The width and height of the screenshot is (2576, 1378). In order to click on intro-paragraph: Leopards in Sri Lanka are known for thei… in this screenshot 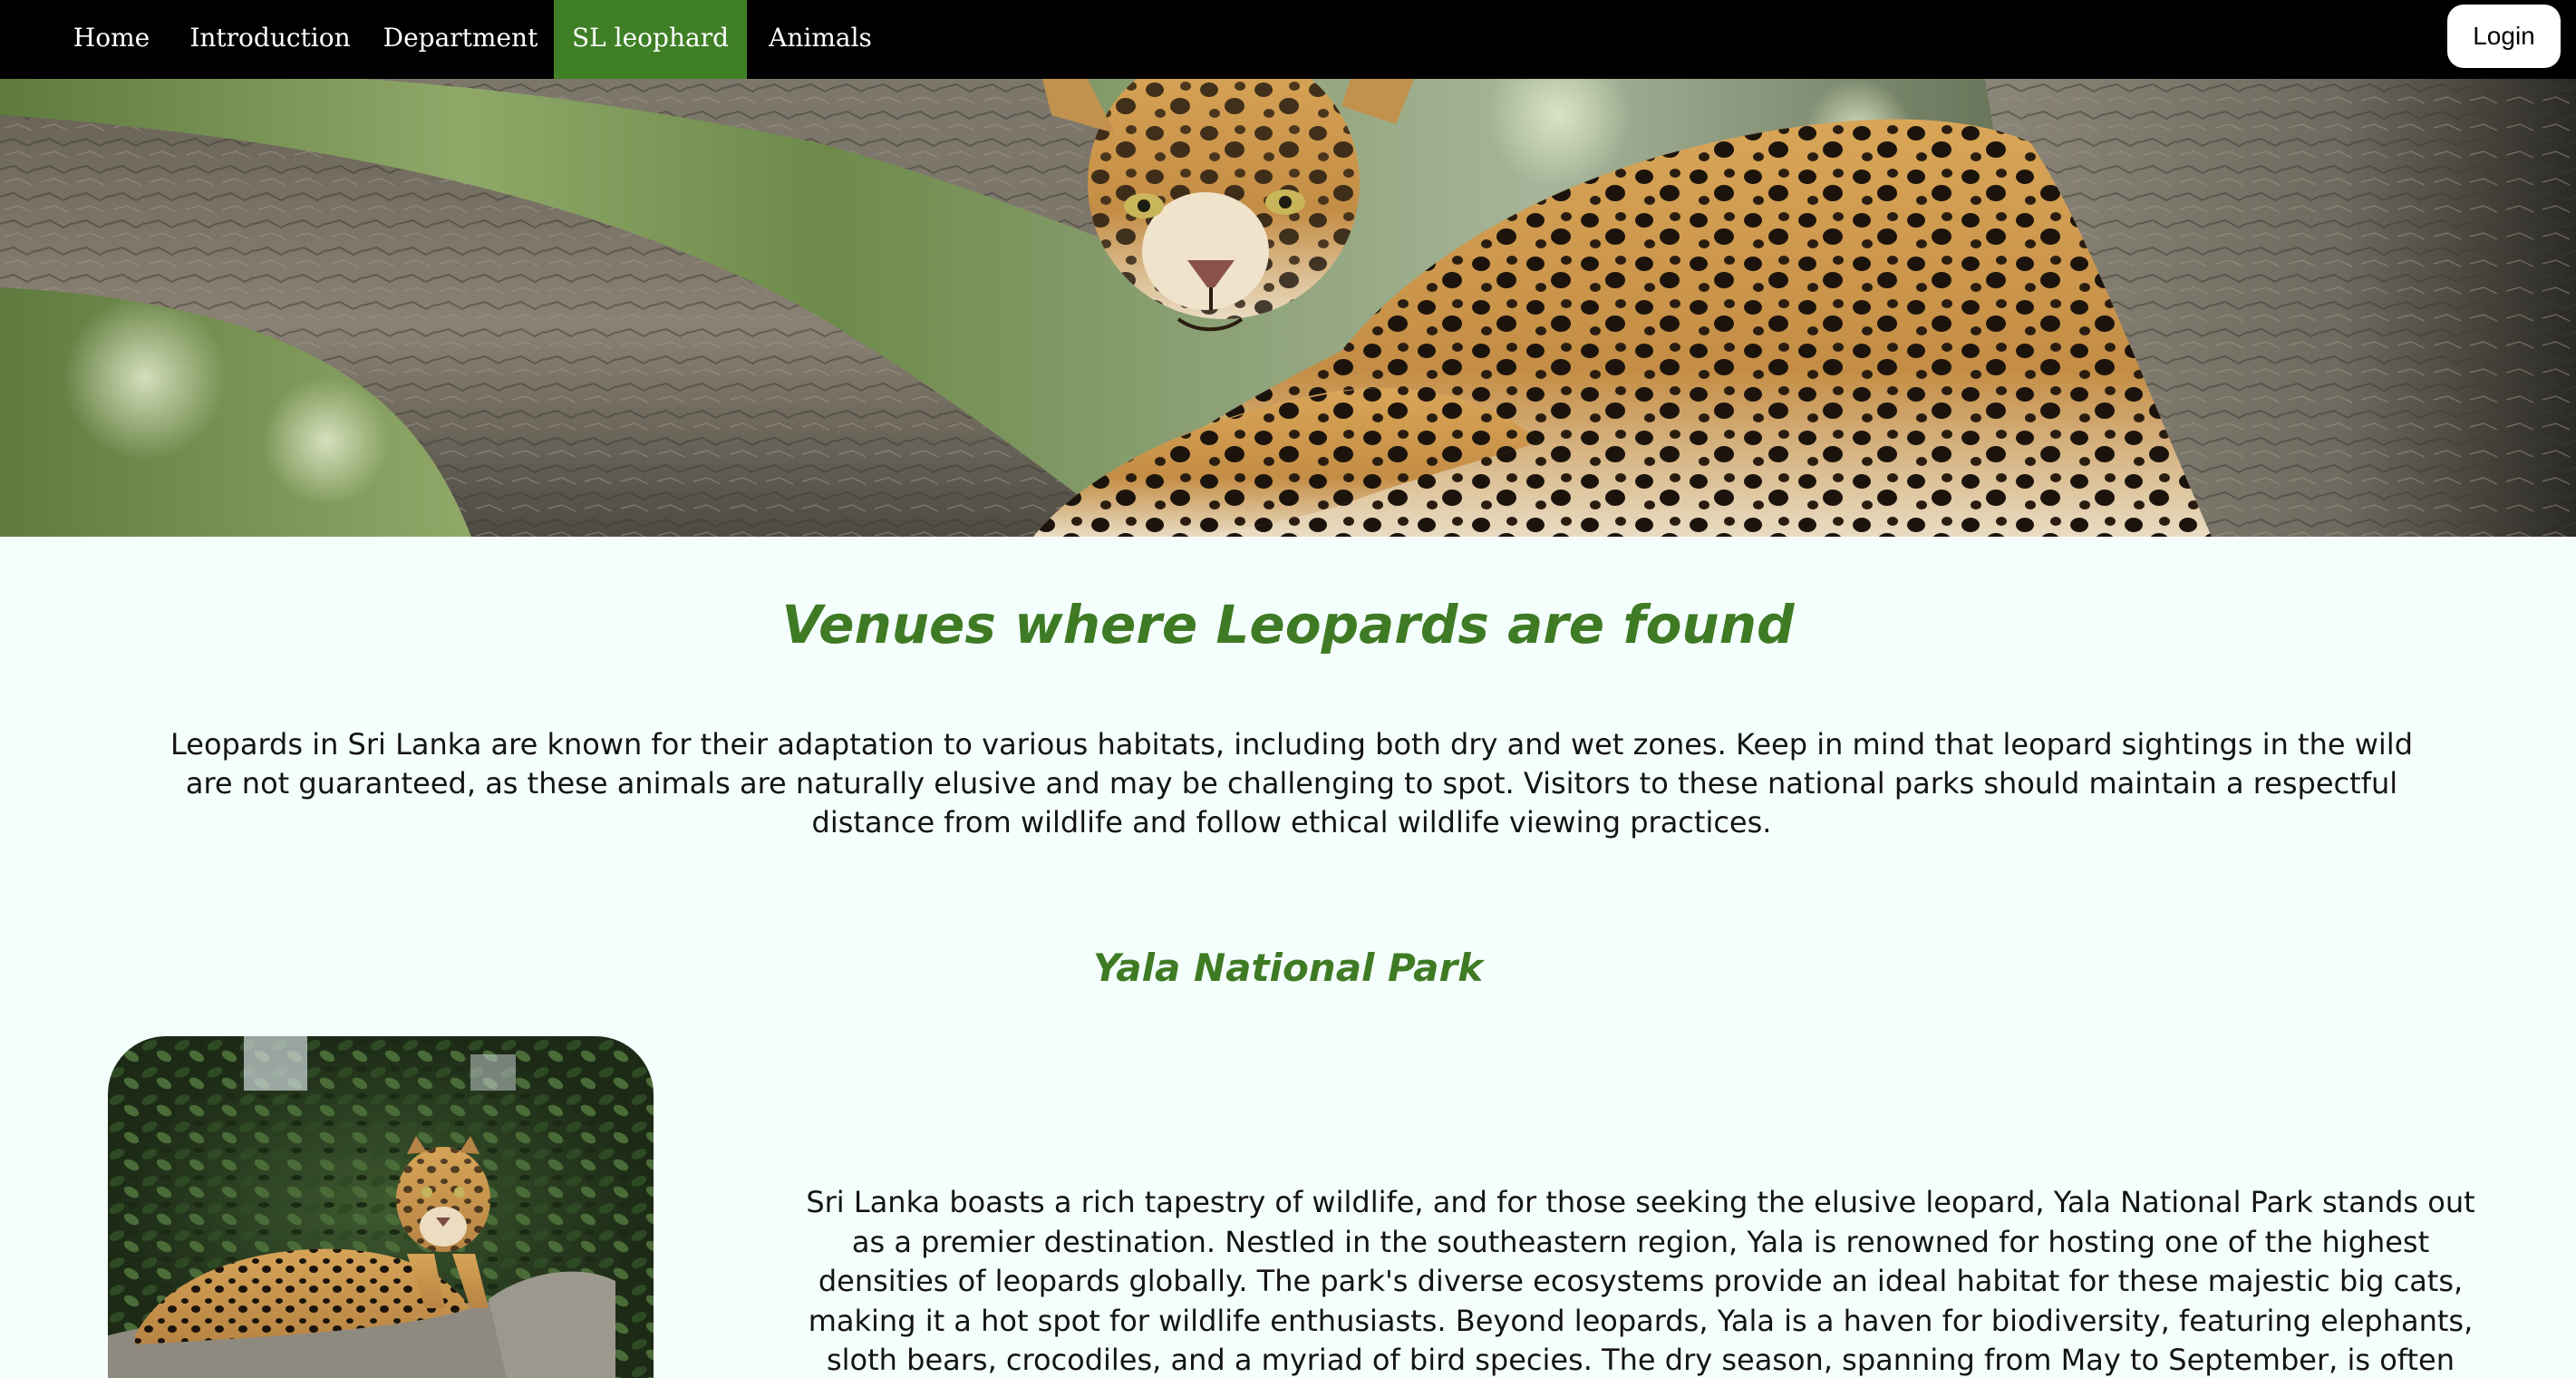, I will do `click(1291, 783)`.